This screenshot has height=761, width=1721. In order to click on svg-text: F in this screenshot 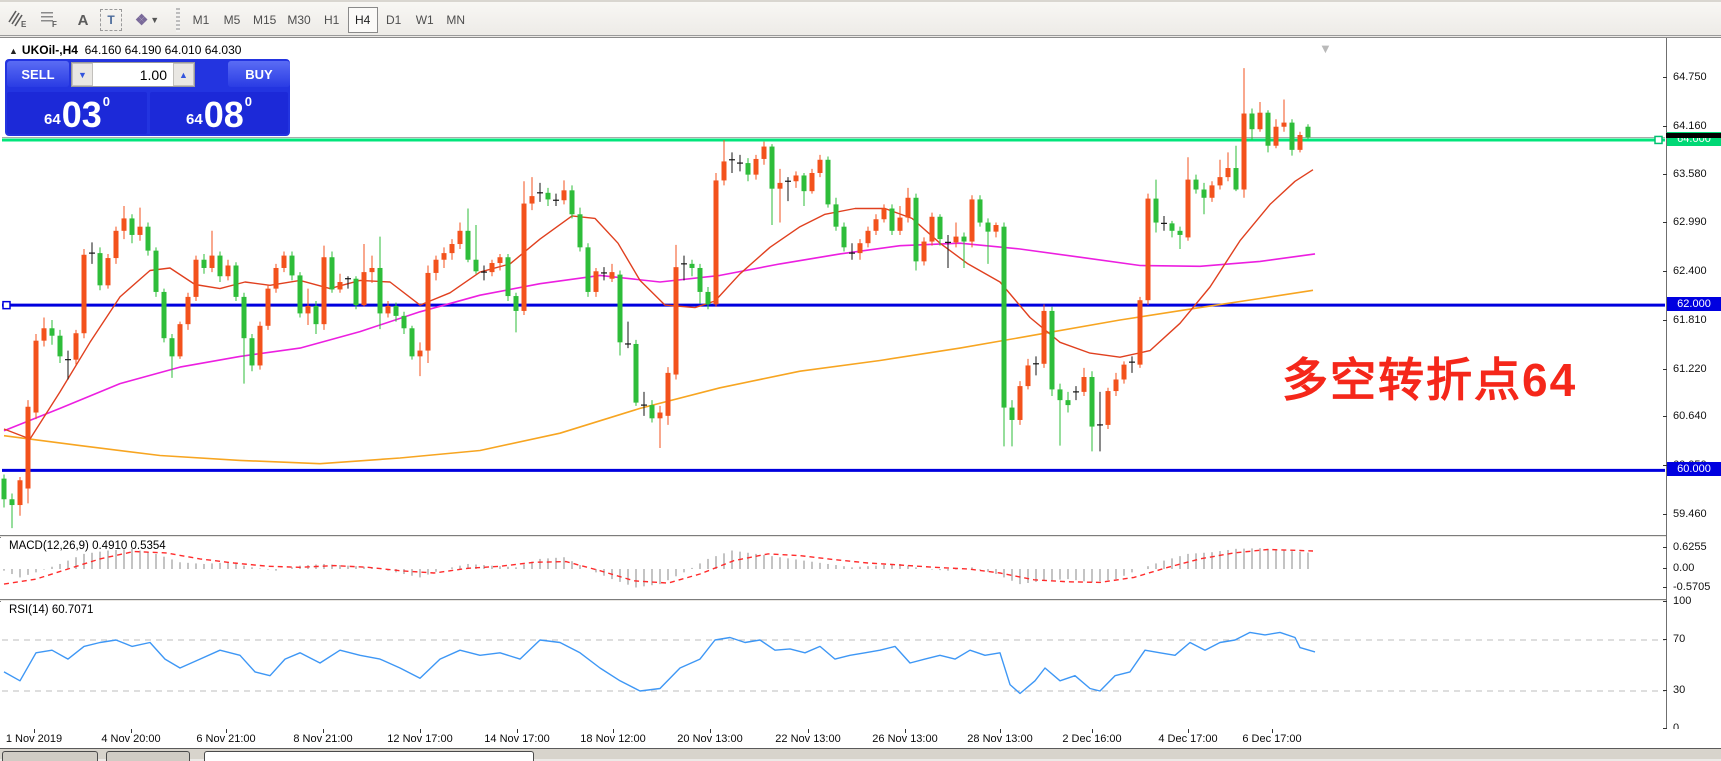, I will do `click(54, 24)`.